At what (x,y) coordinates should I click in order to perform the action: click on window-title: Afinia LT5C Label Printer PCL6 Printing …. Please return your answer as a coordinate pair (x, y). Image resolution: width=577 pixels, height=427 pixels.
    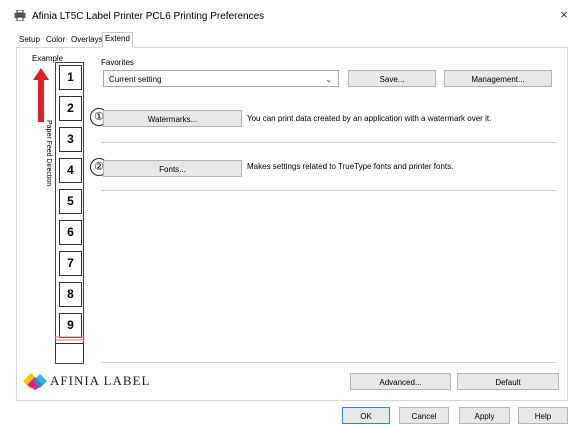
    Looking at the image, I should click on (148, 16).